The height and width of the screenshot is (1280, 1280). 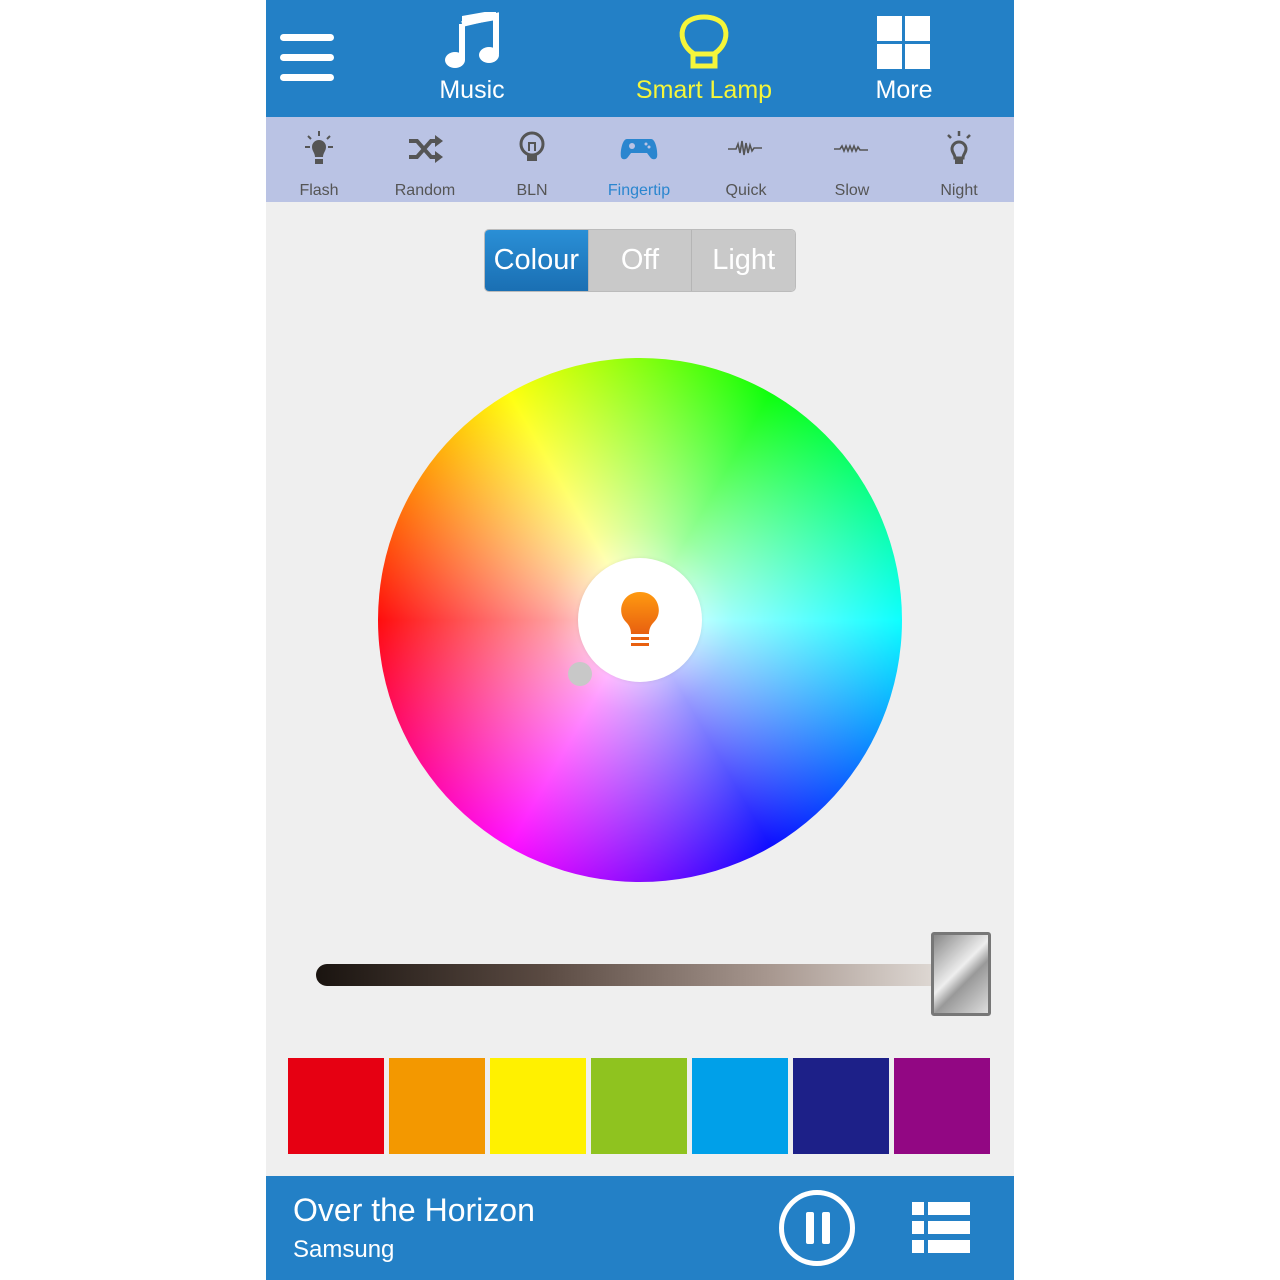 What do you see at coordinates (959, 190) in the screenshot?
I see `mode-night-label: Night` at bounding box center [959, 190].